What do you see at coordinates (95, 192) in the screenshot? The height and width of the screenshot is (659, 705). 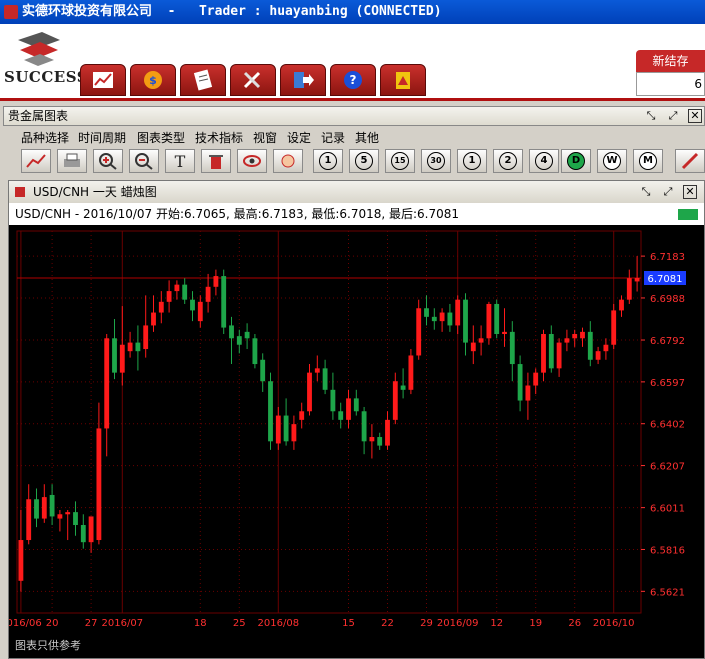 I see `chart-window-title: USD/CNH 一天 蜡烛图` at bounding box center [95, 192].